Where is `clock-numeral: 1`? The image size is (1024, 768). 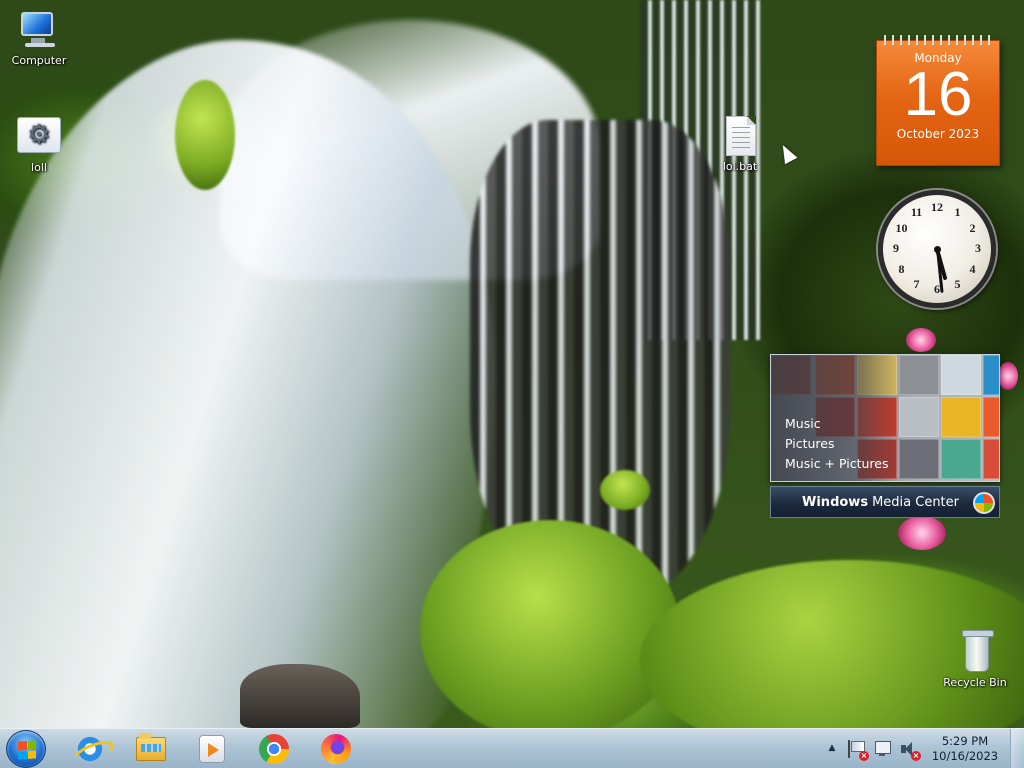
clock-numeral: 1 is located at coordinates (957, 212).